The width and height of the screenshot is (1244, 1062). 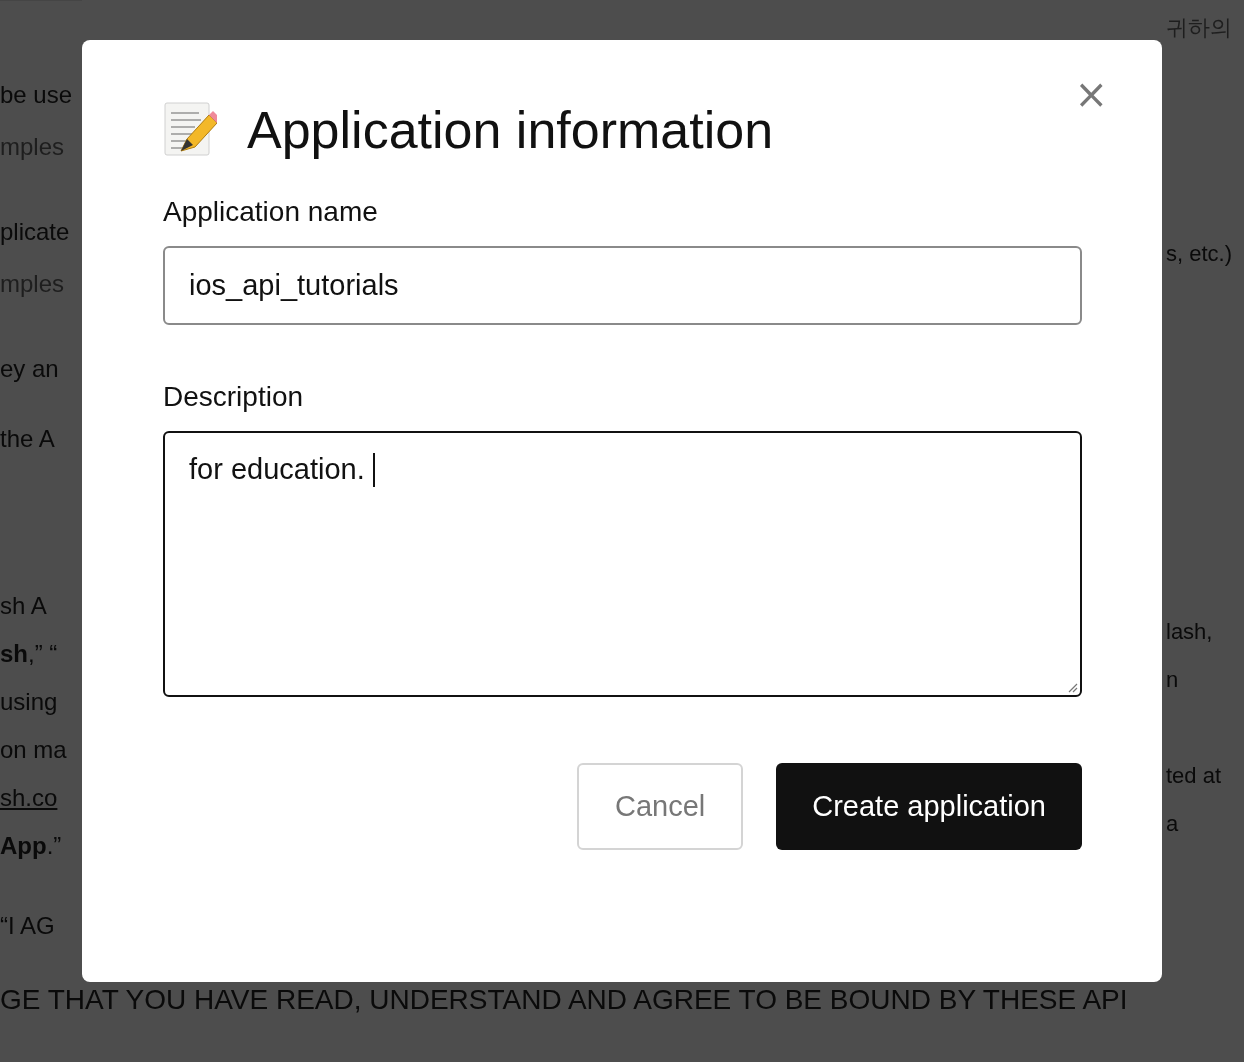 I want to click on close-button: ×, so click(x=1091, y=94).